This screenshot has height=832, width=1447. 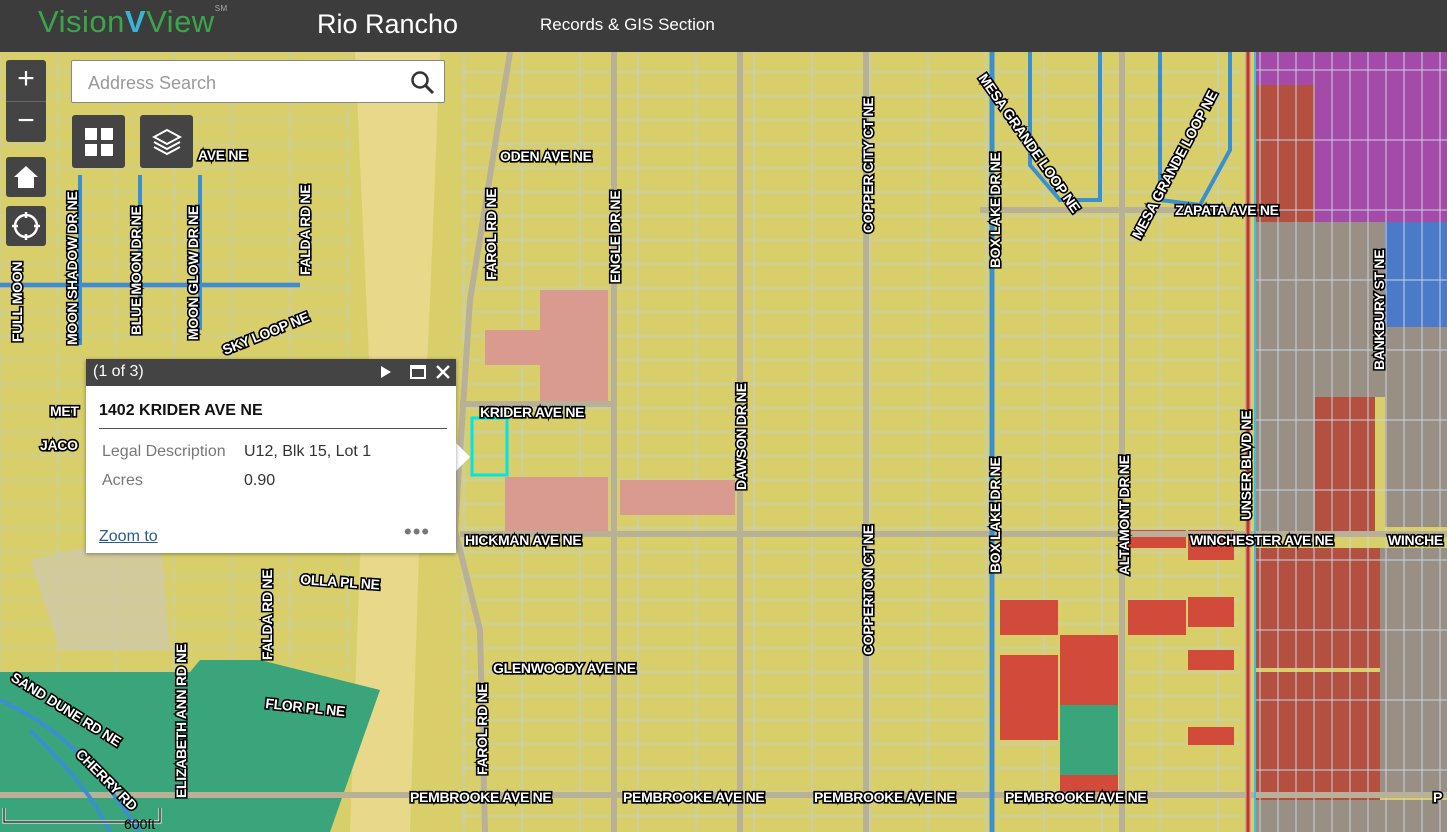 I want to click on maximize-icon, so click(x=418, y=372).